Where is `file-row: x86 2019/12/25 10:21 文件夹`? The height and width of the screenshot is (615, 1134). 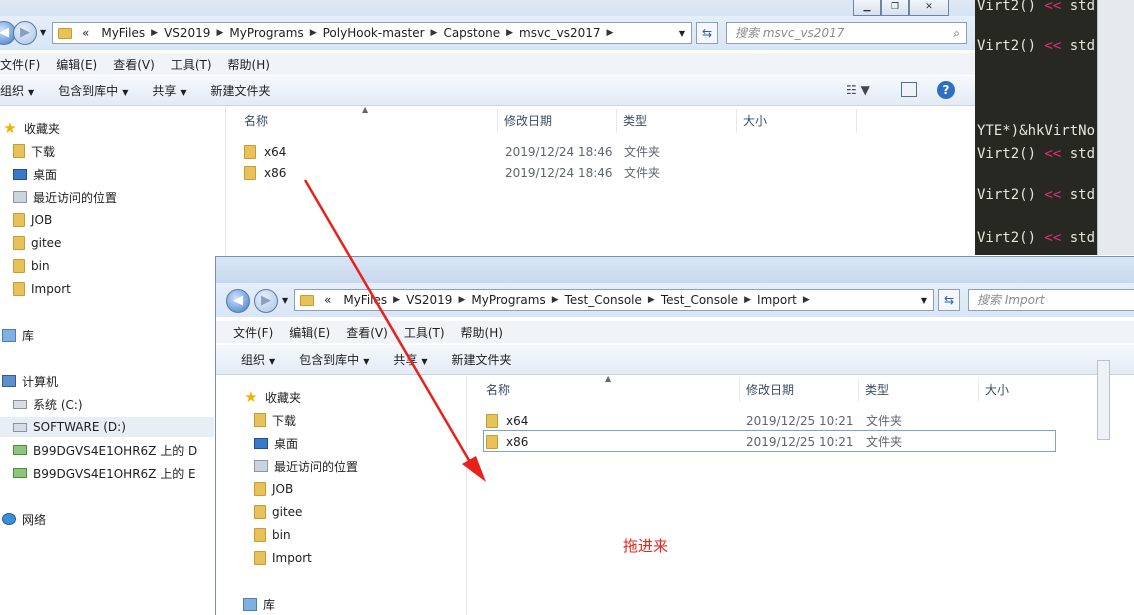 file-row: x86 2019/12/25 10:21 文件夹 is located at coordinates (694, 441).